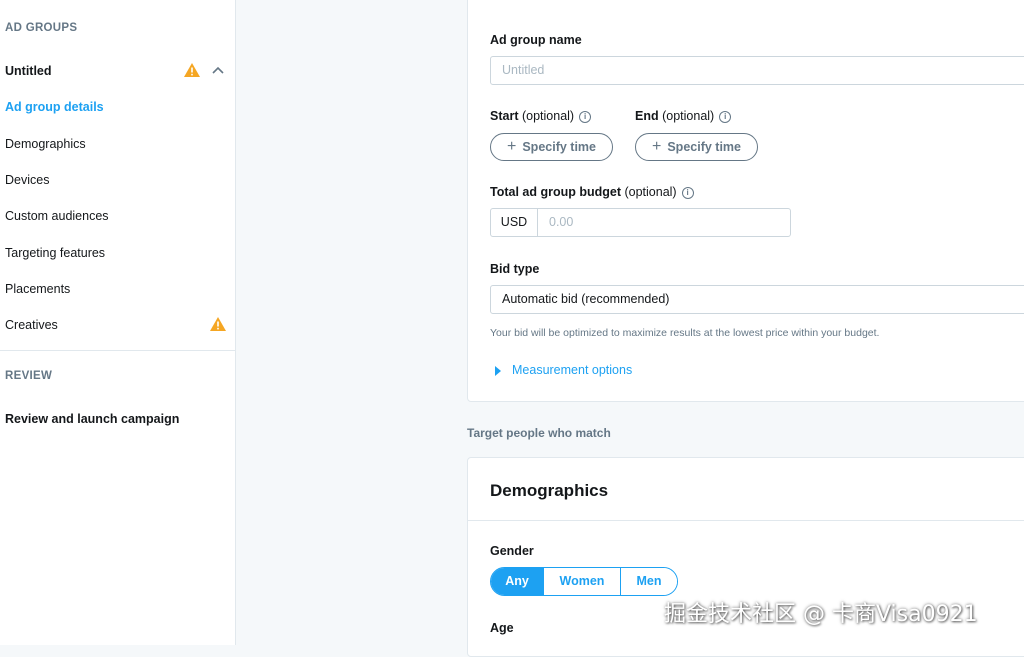 This screenshot has height=657, width=1024. What do you see at coordinates (512, 551) in the screenshot?
I see `gender-label: Gender` at bounding box center [512, 551].